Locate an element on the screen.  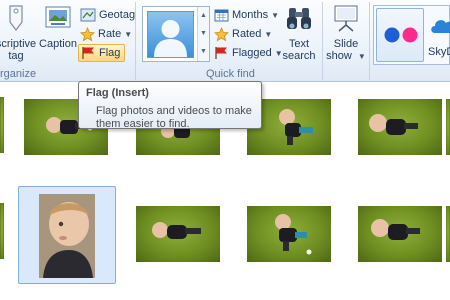
geotag-button: Geotag is located at coordinates (107, 15).